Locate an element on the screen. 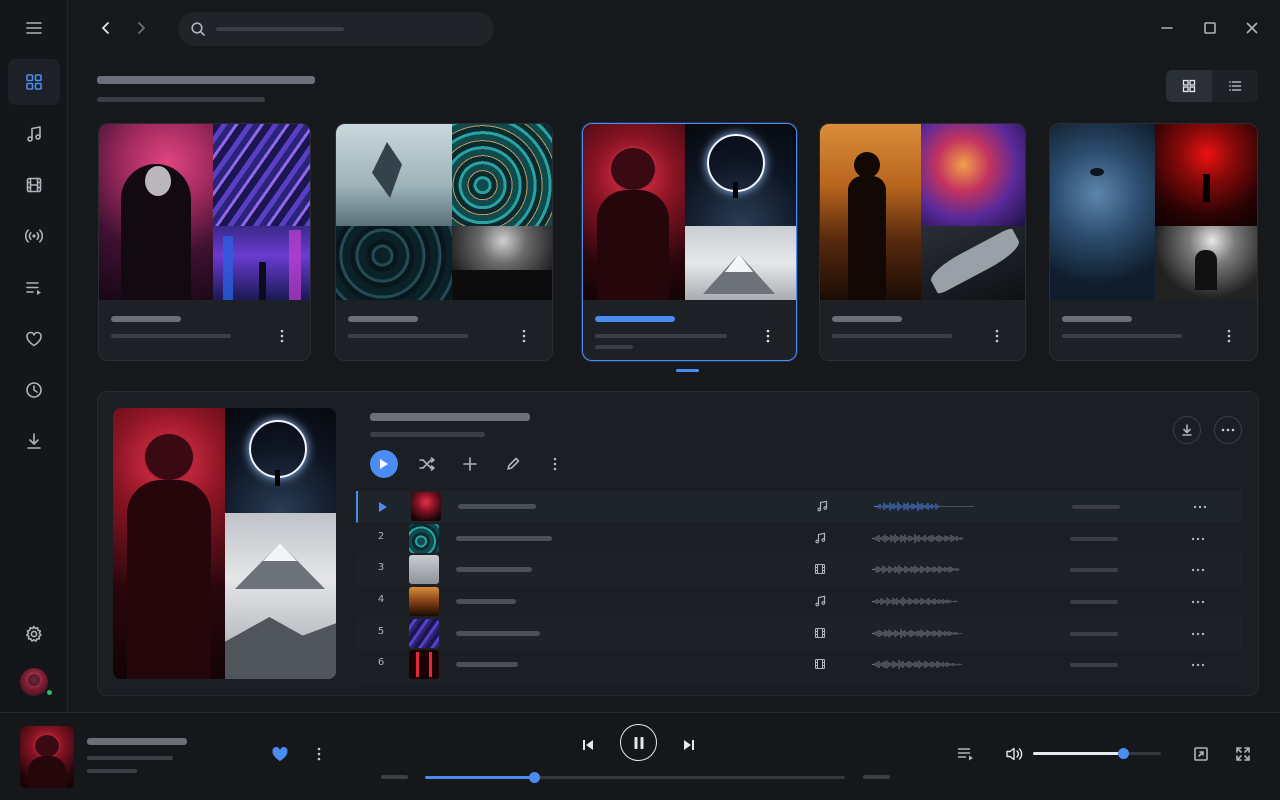  sidebar-item-music is located at coordinates (34, 134).